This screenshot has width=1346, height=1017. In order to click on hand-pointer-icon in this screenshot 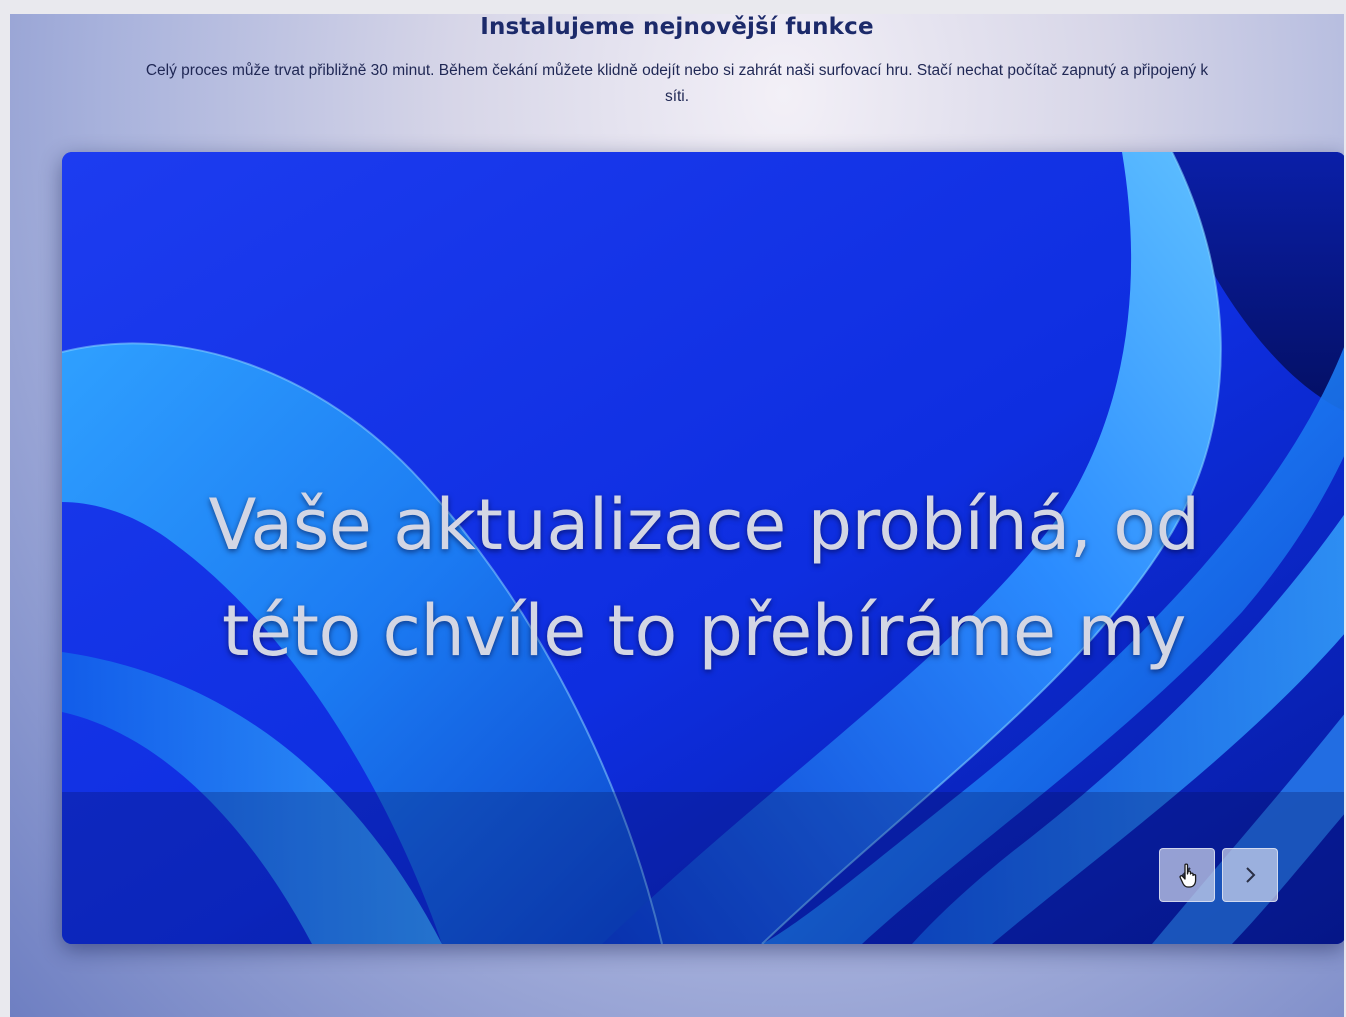, I will do `click(1188, 875)`.